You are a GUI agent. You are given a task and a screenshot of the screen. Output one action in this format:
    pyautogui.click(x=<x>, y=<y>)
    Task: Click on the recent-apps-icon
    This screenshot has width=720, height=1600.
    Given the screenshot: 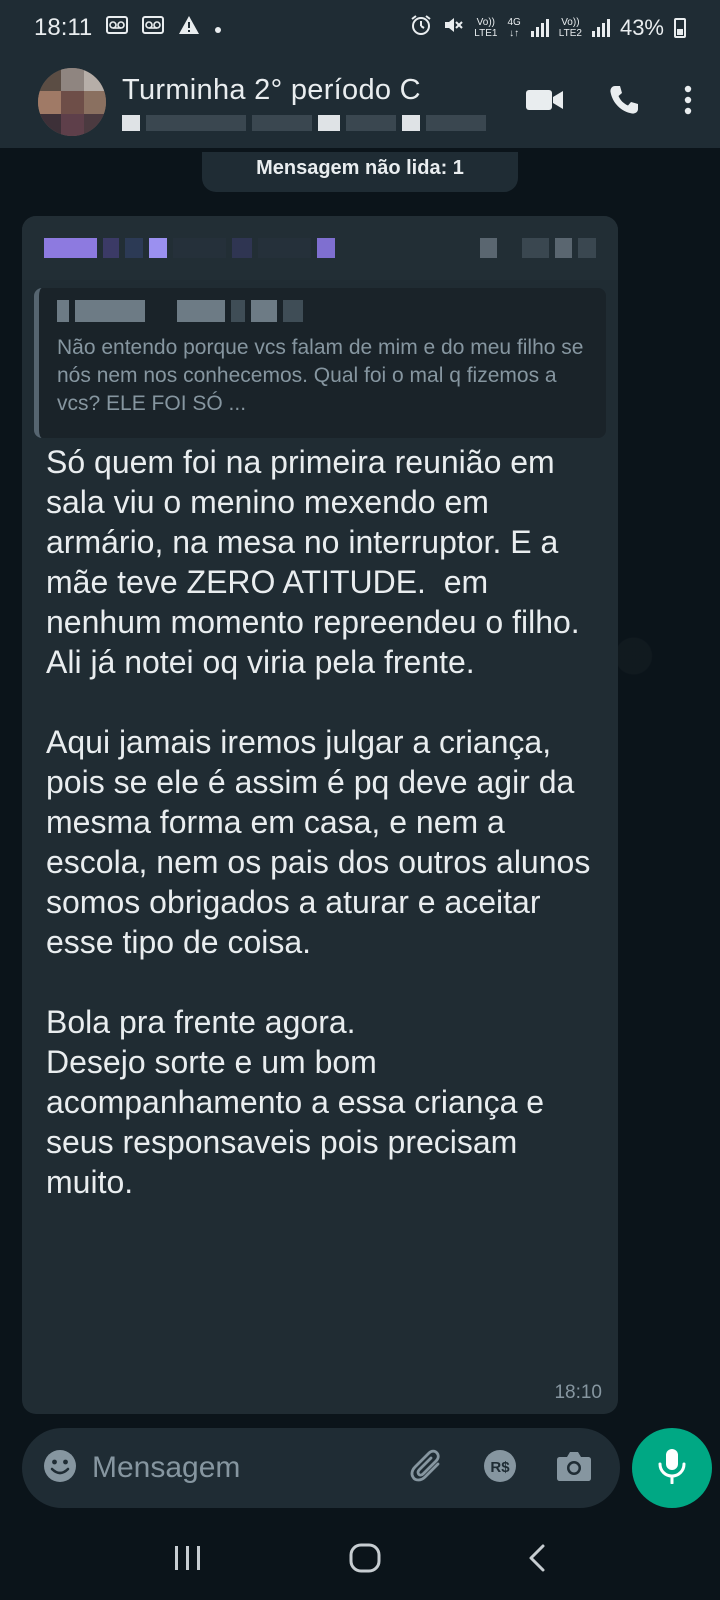 What is the action you would take?
    pyautogui.click(x=188, y=1560)
    